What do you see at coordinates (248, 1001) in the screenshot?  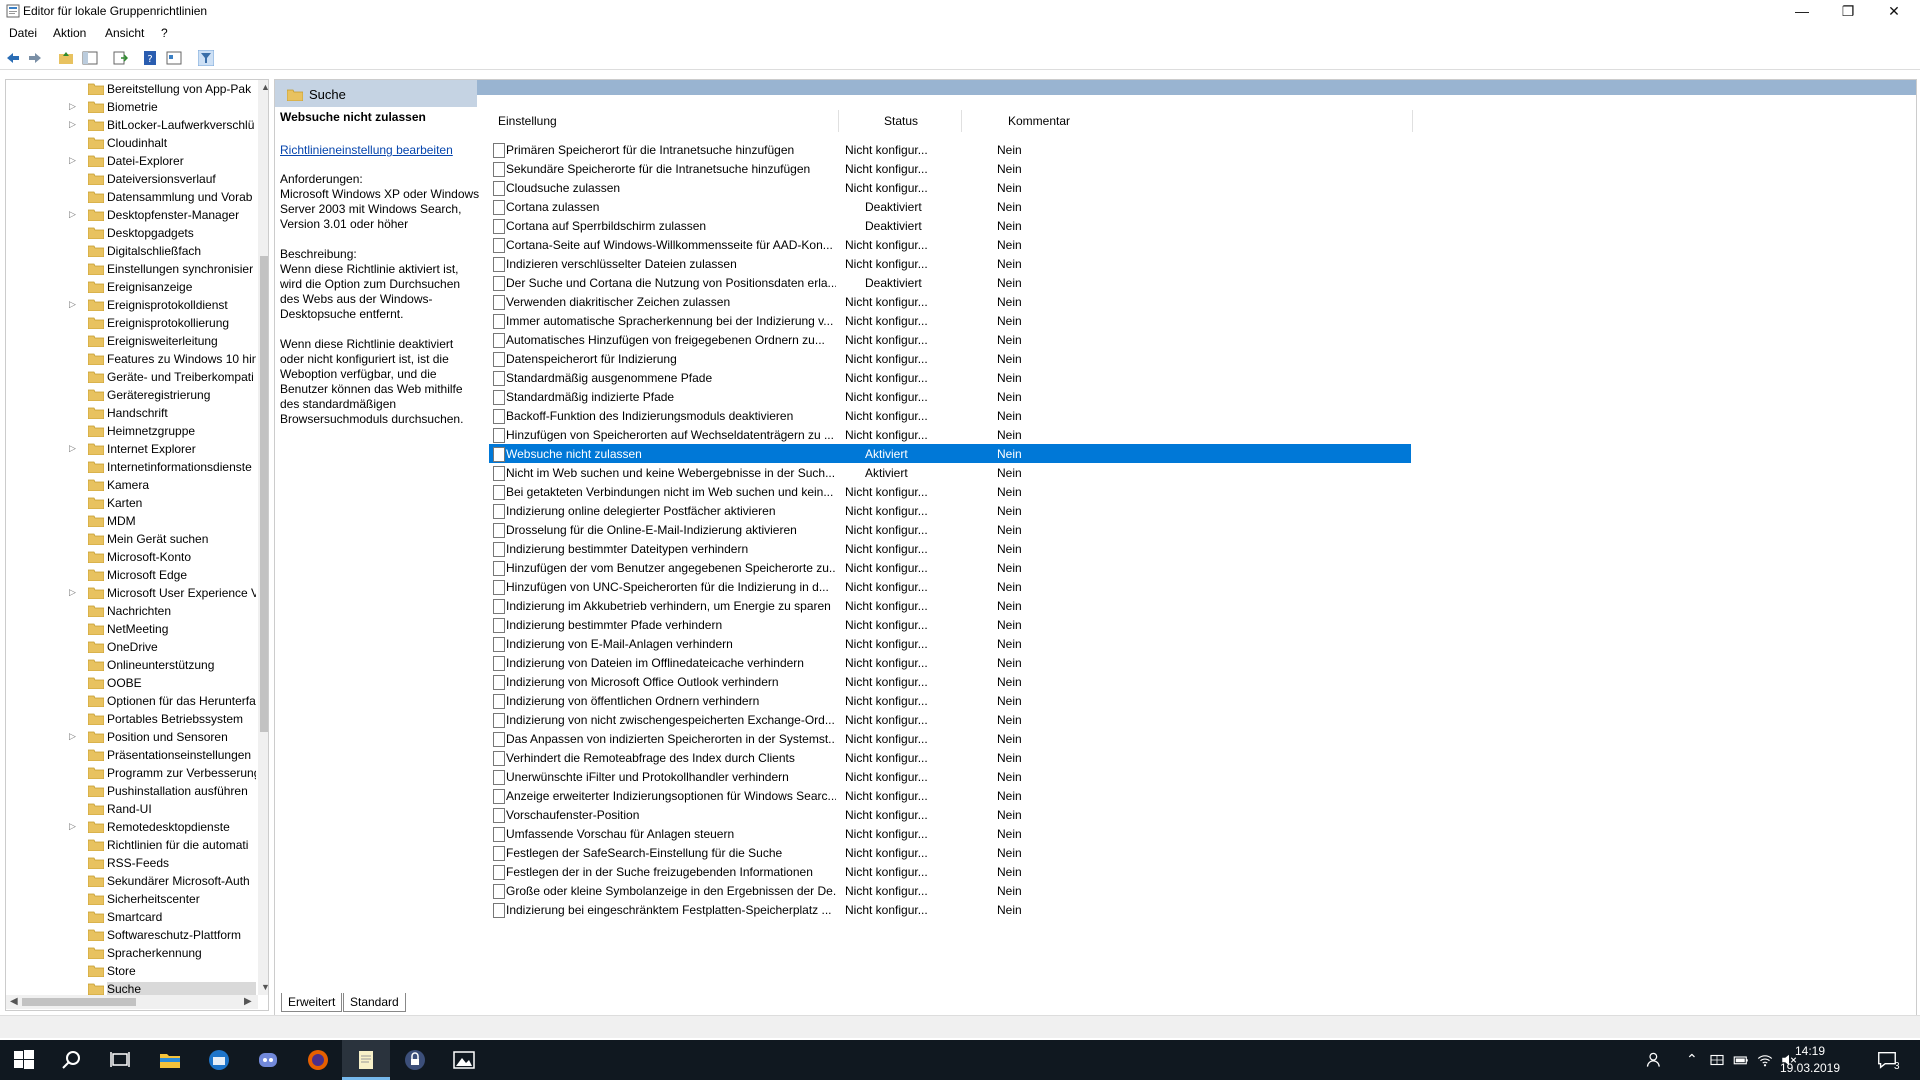 I see `scroll-right-arrow-icon: ▶` at bounding box center [248, 1001].